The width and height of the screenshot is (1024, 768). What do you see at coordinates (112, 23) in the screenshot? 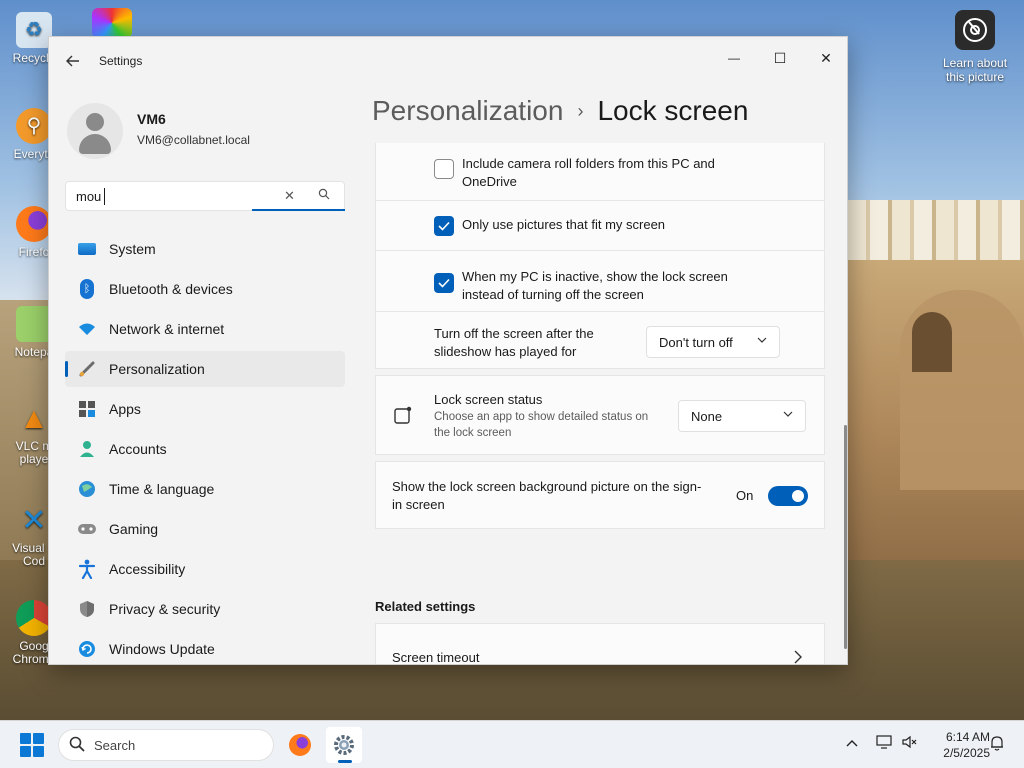
I see `desktop-icon-shortcut` at bounding box center [112, 23].